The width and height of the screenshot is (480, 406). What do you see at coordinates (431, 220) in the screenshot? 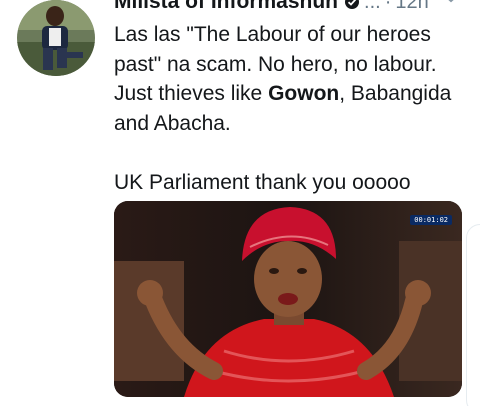
I see `video-timer: 00:01:02` at bounding box center [431, 220].